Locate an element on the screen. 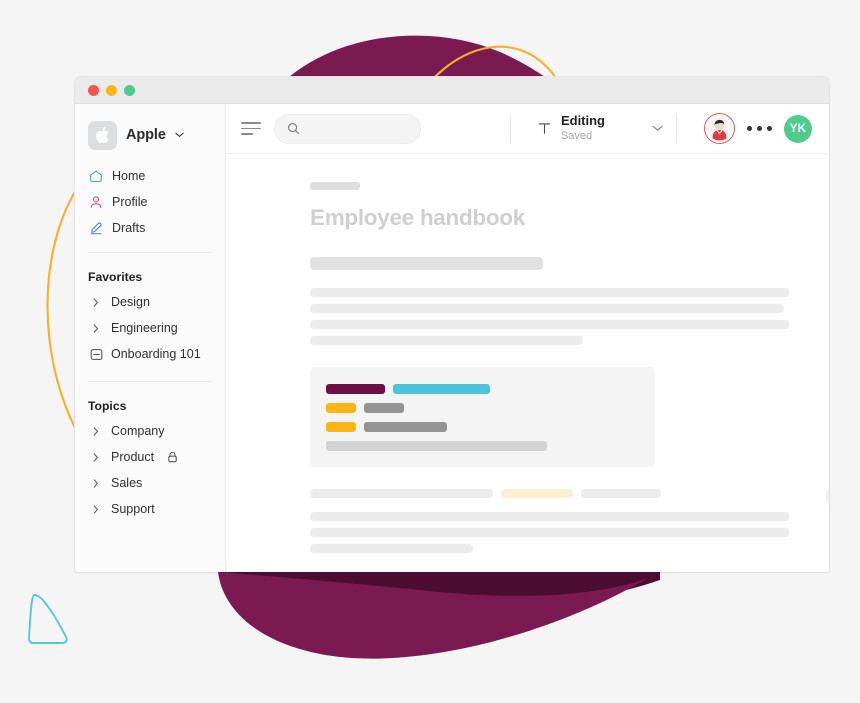  primary-nav: Home Profile Drafts is located at coordinates (150, 202).